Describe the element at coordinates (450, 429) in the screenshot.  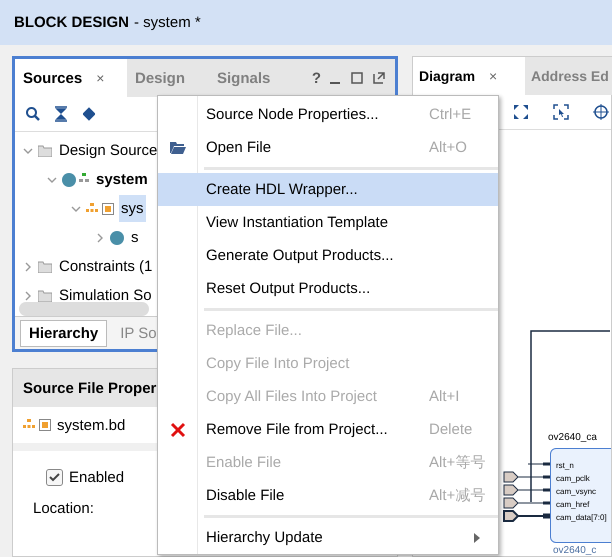
I see `shortcut-label: Delete` at that location.